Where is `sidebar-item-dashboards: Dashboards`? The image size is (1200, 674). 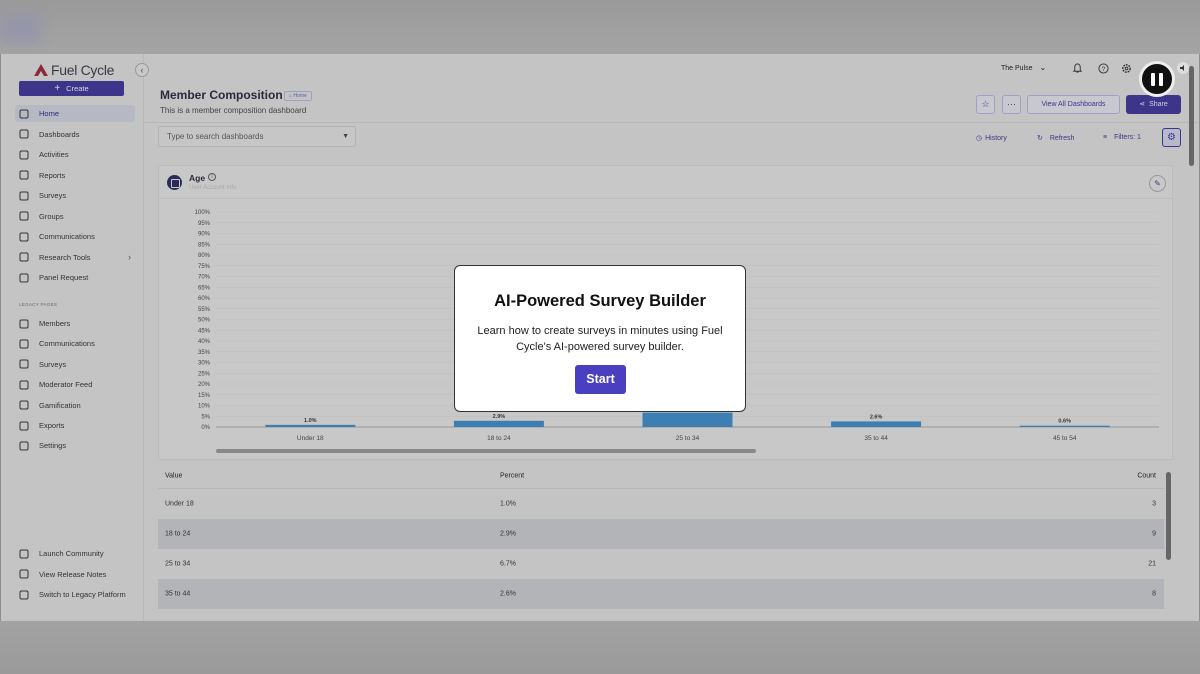
sidebar-item-dashboards: Dashboards is located at coordinates (75, 134).